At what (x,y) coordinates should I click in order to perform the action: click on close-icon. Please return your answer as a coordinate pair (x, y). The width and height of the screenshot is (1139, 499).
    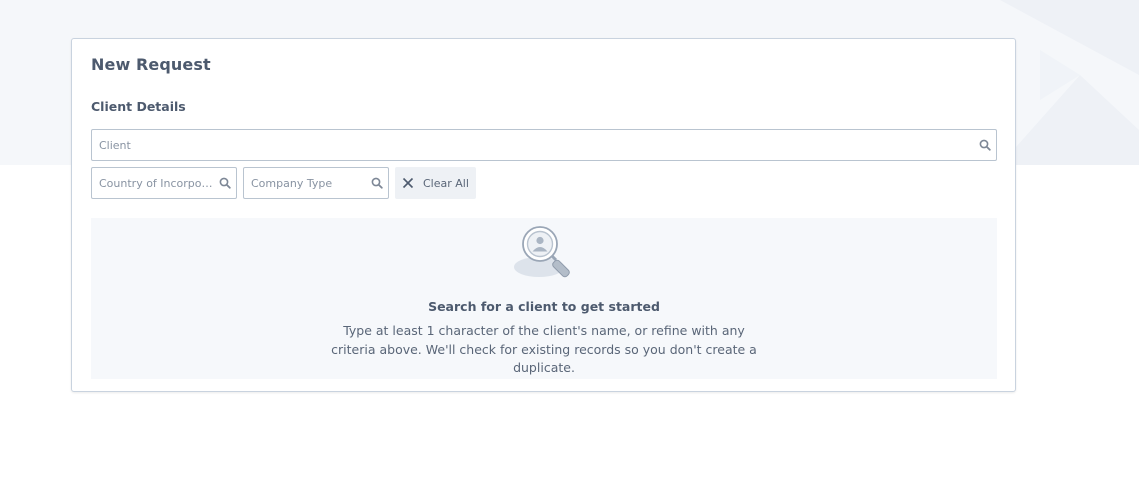
    Looking at the image, I should click on (408, 183).